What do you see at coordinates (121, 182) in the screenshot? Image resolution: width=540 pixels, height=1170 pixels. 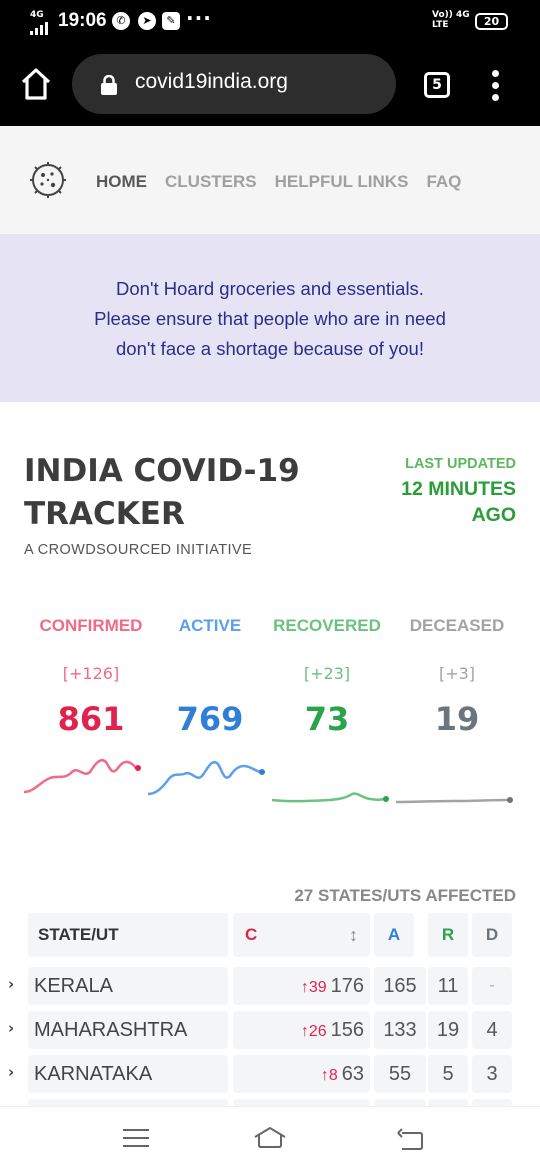 I see `nav-home-link: HOME` at bounding box center [121, 182].